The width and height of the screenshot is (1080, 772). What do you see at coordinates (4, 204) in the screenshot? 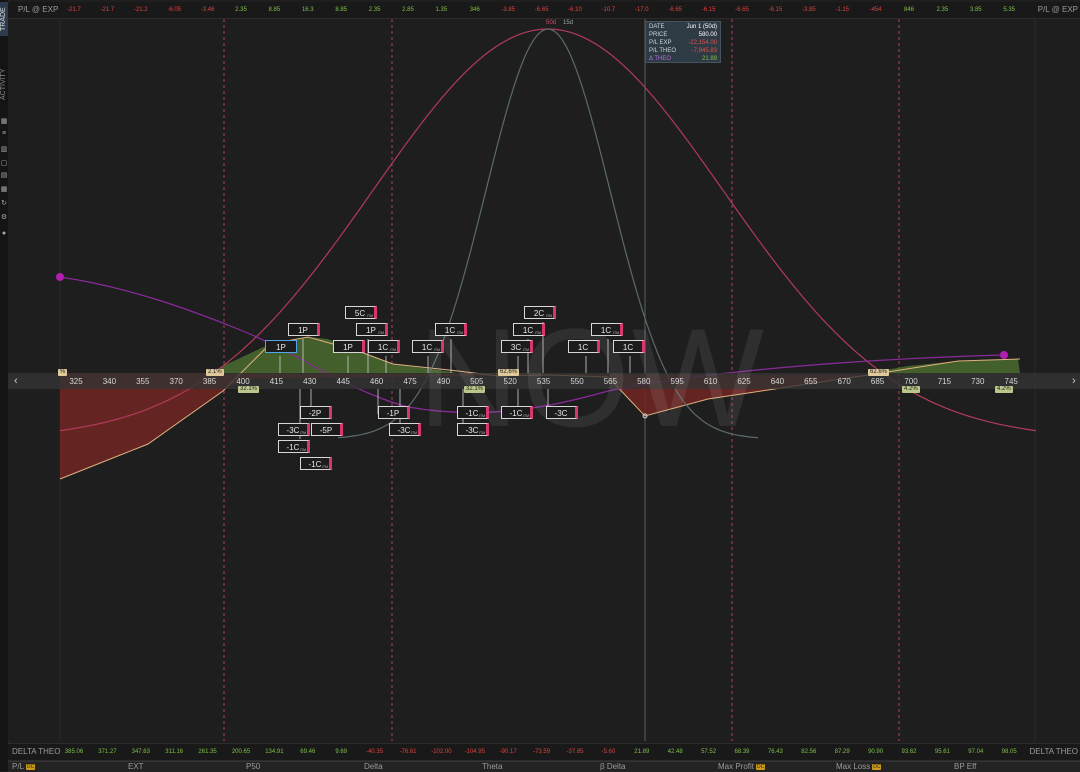
I see `refresh-icon: ↻` at bounding box center [4, 204].